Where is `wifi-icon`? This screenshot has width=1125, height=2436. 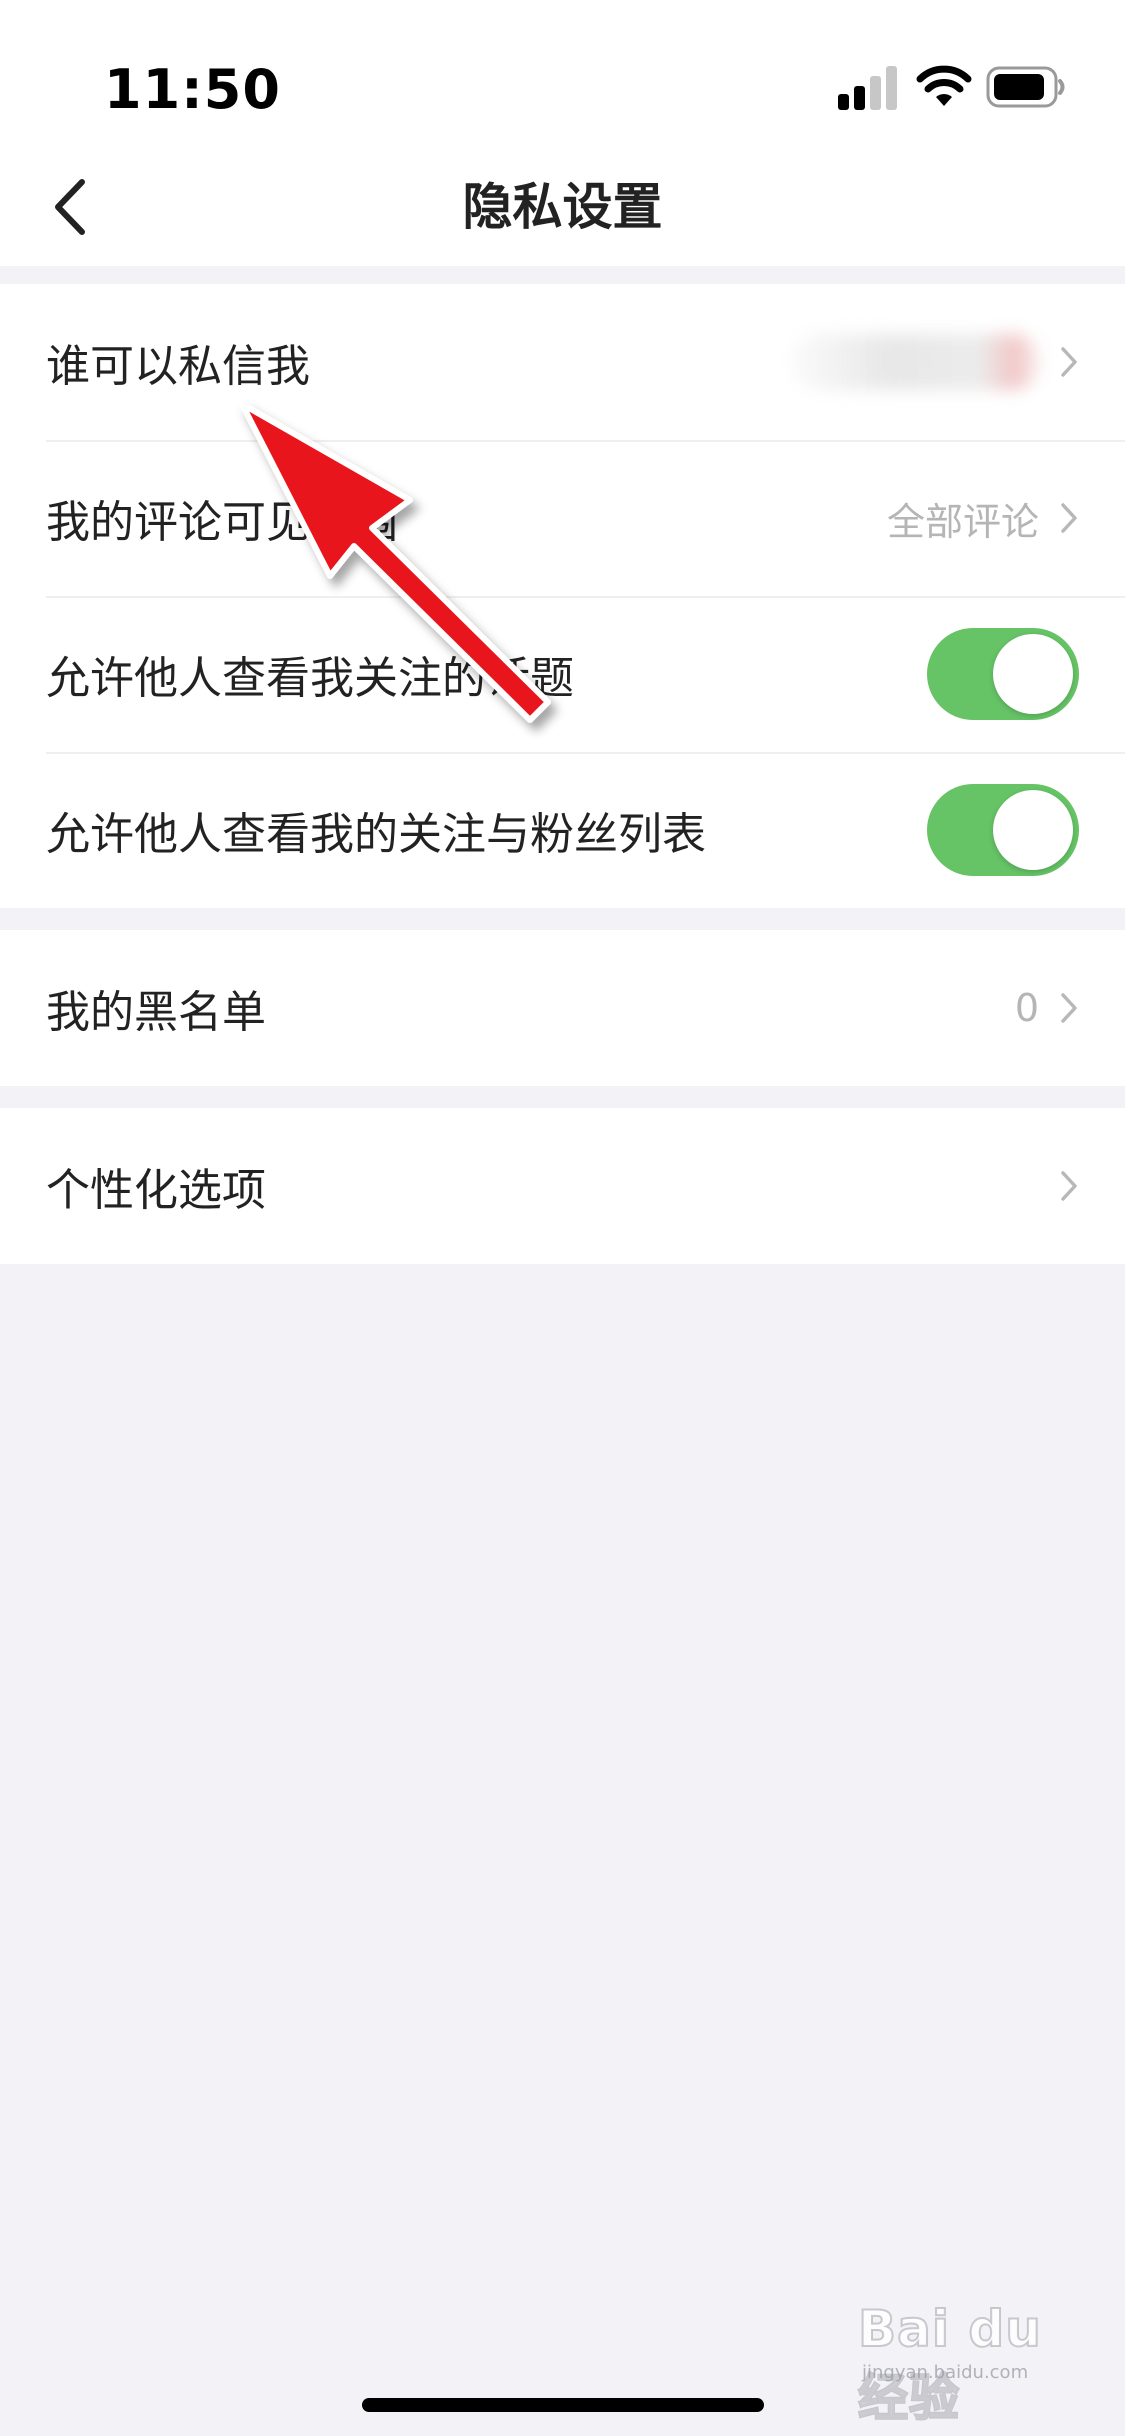
wifi-icon is located at coordinates (944, 85).